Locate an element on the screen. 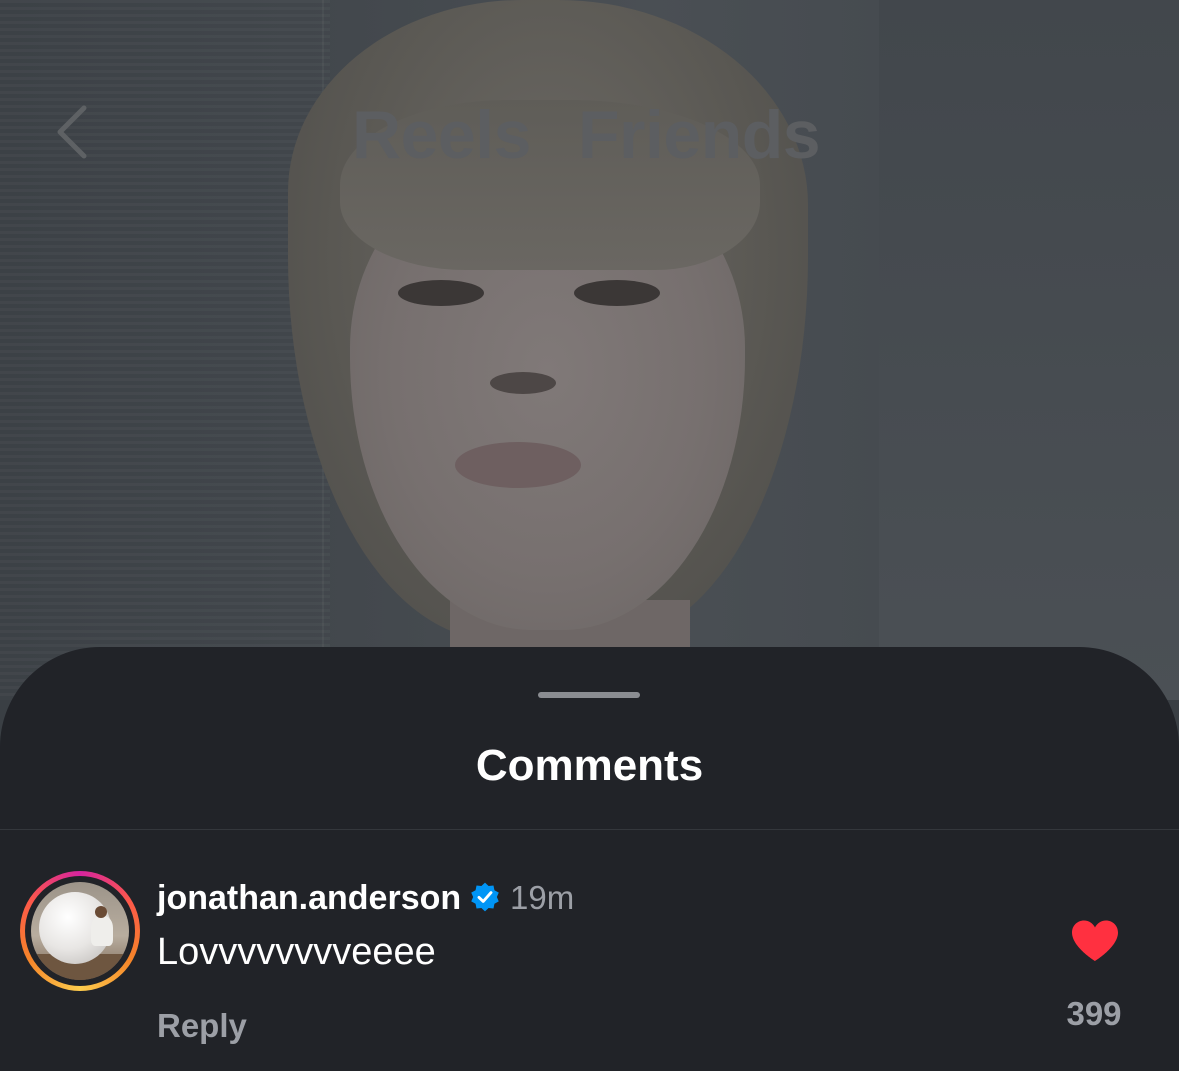 The height and width of the screenshot is (1071, 1179). avatar is located at coordinates (80, 931).